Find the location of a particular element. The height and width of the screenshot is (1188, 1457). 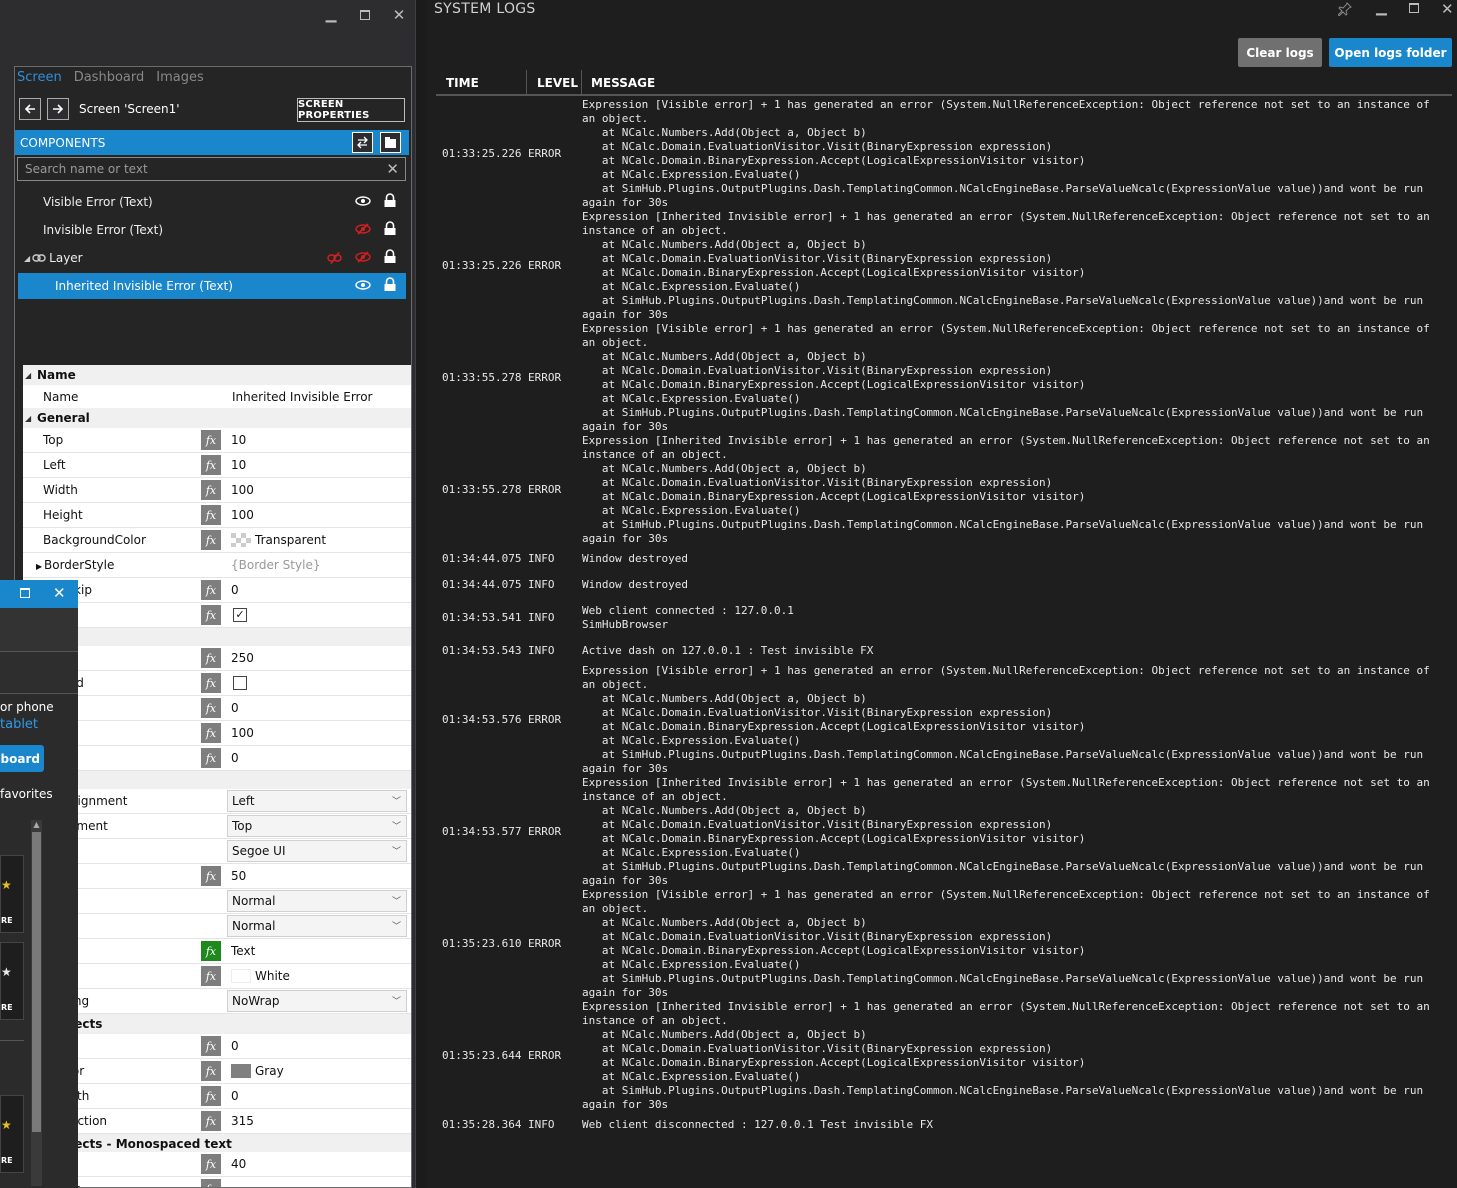

expand-arrow-icon: ◢ is located at coordinates (27, 258).